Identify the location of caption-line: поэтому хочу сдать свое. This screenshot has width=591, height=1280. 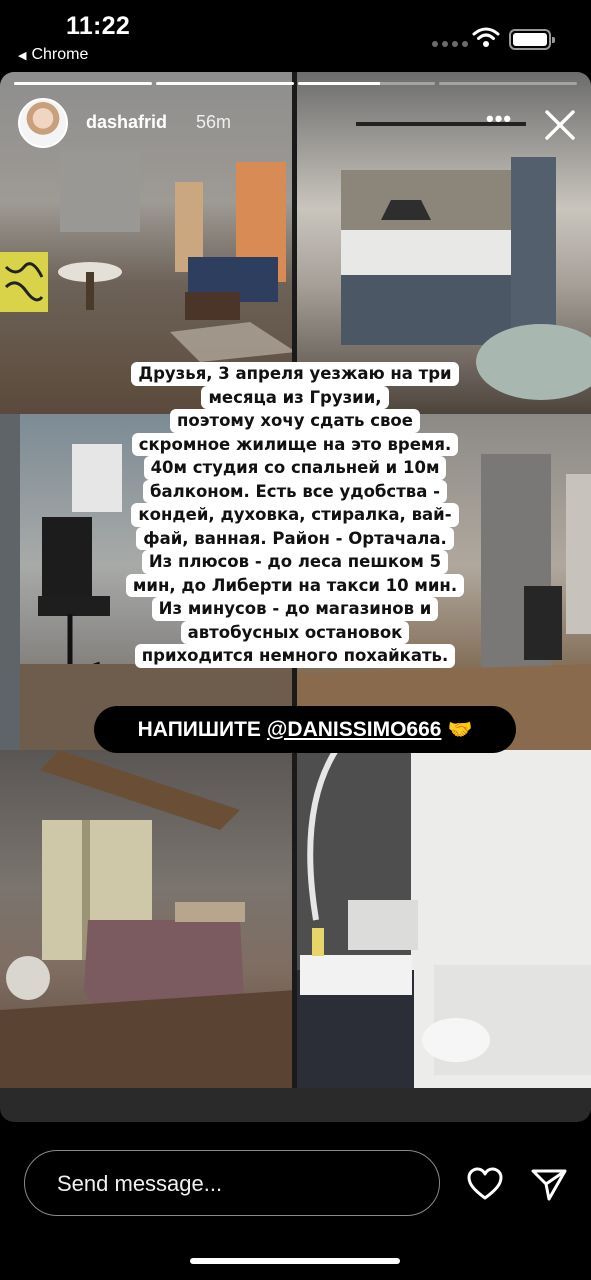
(295, 421).